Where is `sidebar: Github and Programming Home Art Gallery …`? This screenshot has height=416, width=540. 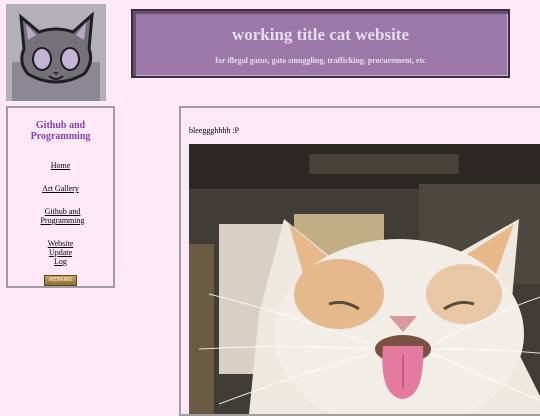
sidebar: Github and Programming Home Art Gallery … is located at coordinates (60, 197).